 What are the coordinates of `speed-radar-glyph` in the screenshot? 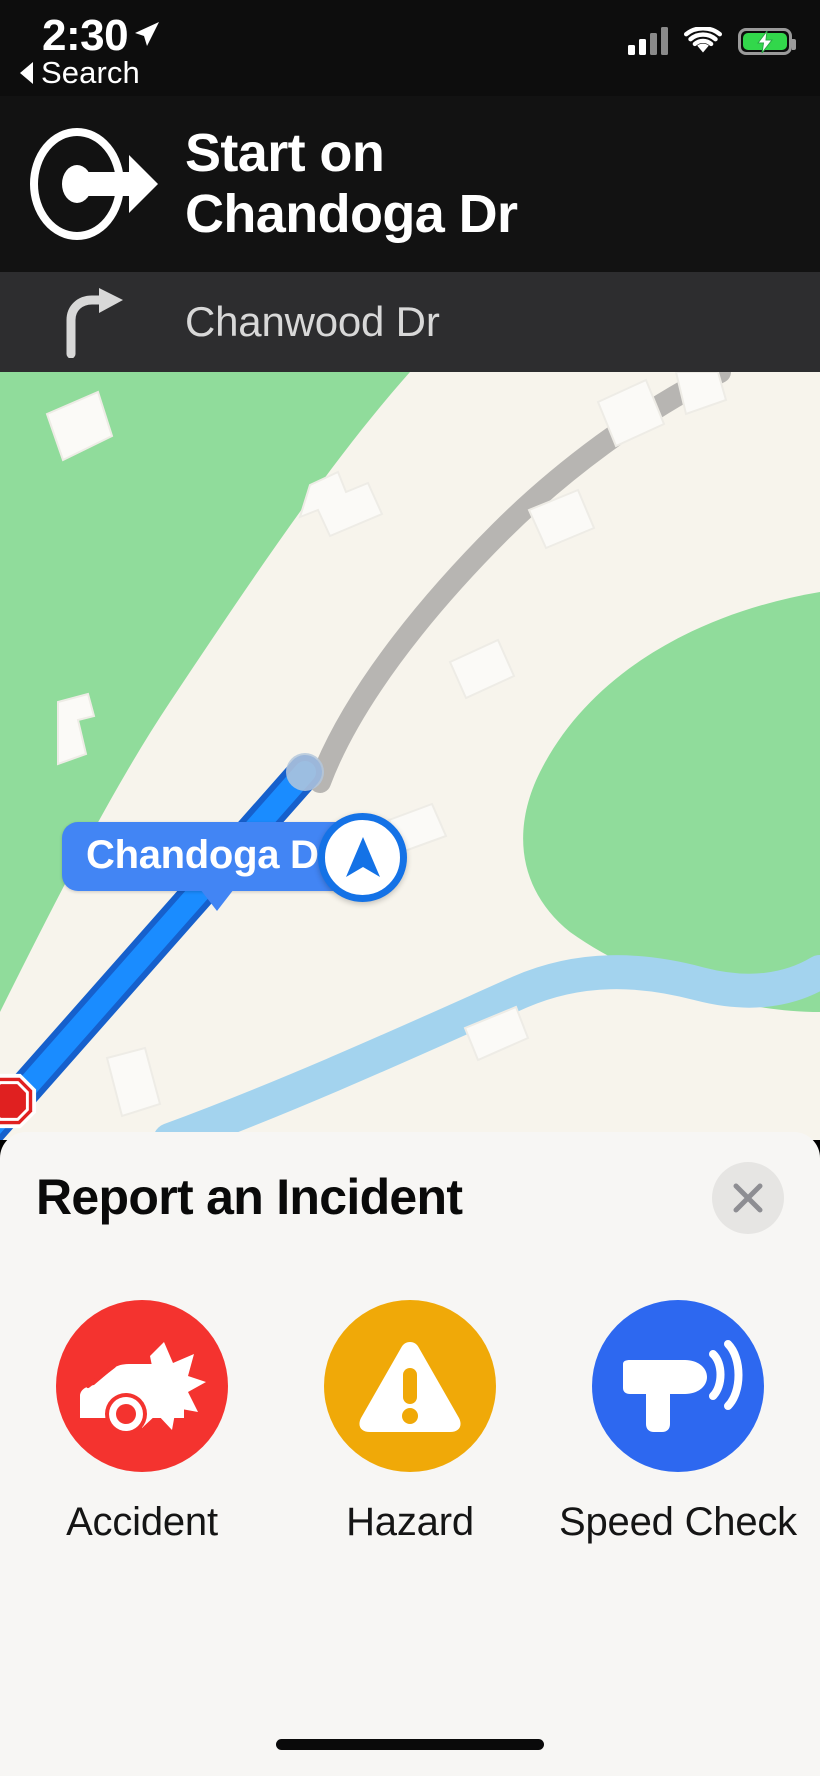 It's located at (683, 1386).